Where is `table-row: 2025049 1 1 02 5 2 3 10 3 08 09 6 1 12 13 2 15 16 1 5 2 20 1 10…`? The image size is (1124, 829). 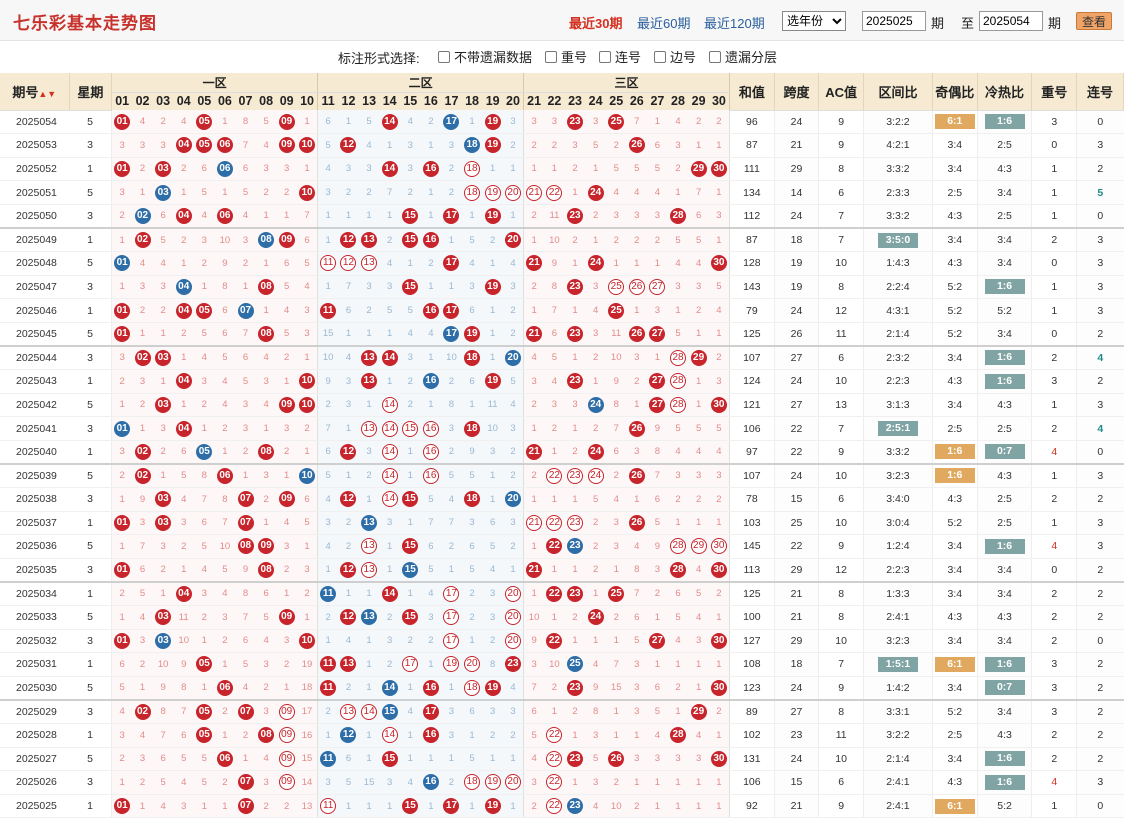 table-row: 2025049 1 1 02 5 2 3 10 3 08 09 6 1 12 13 2 15 16 1 5 2 20 1 10… is located at coordinates (562, 239).